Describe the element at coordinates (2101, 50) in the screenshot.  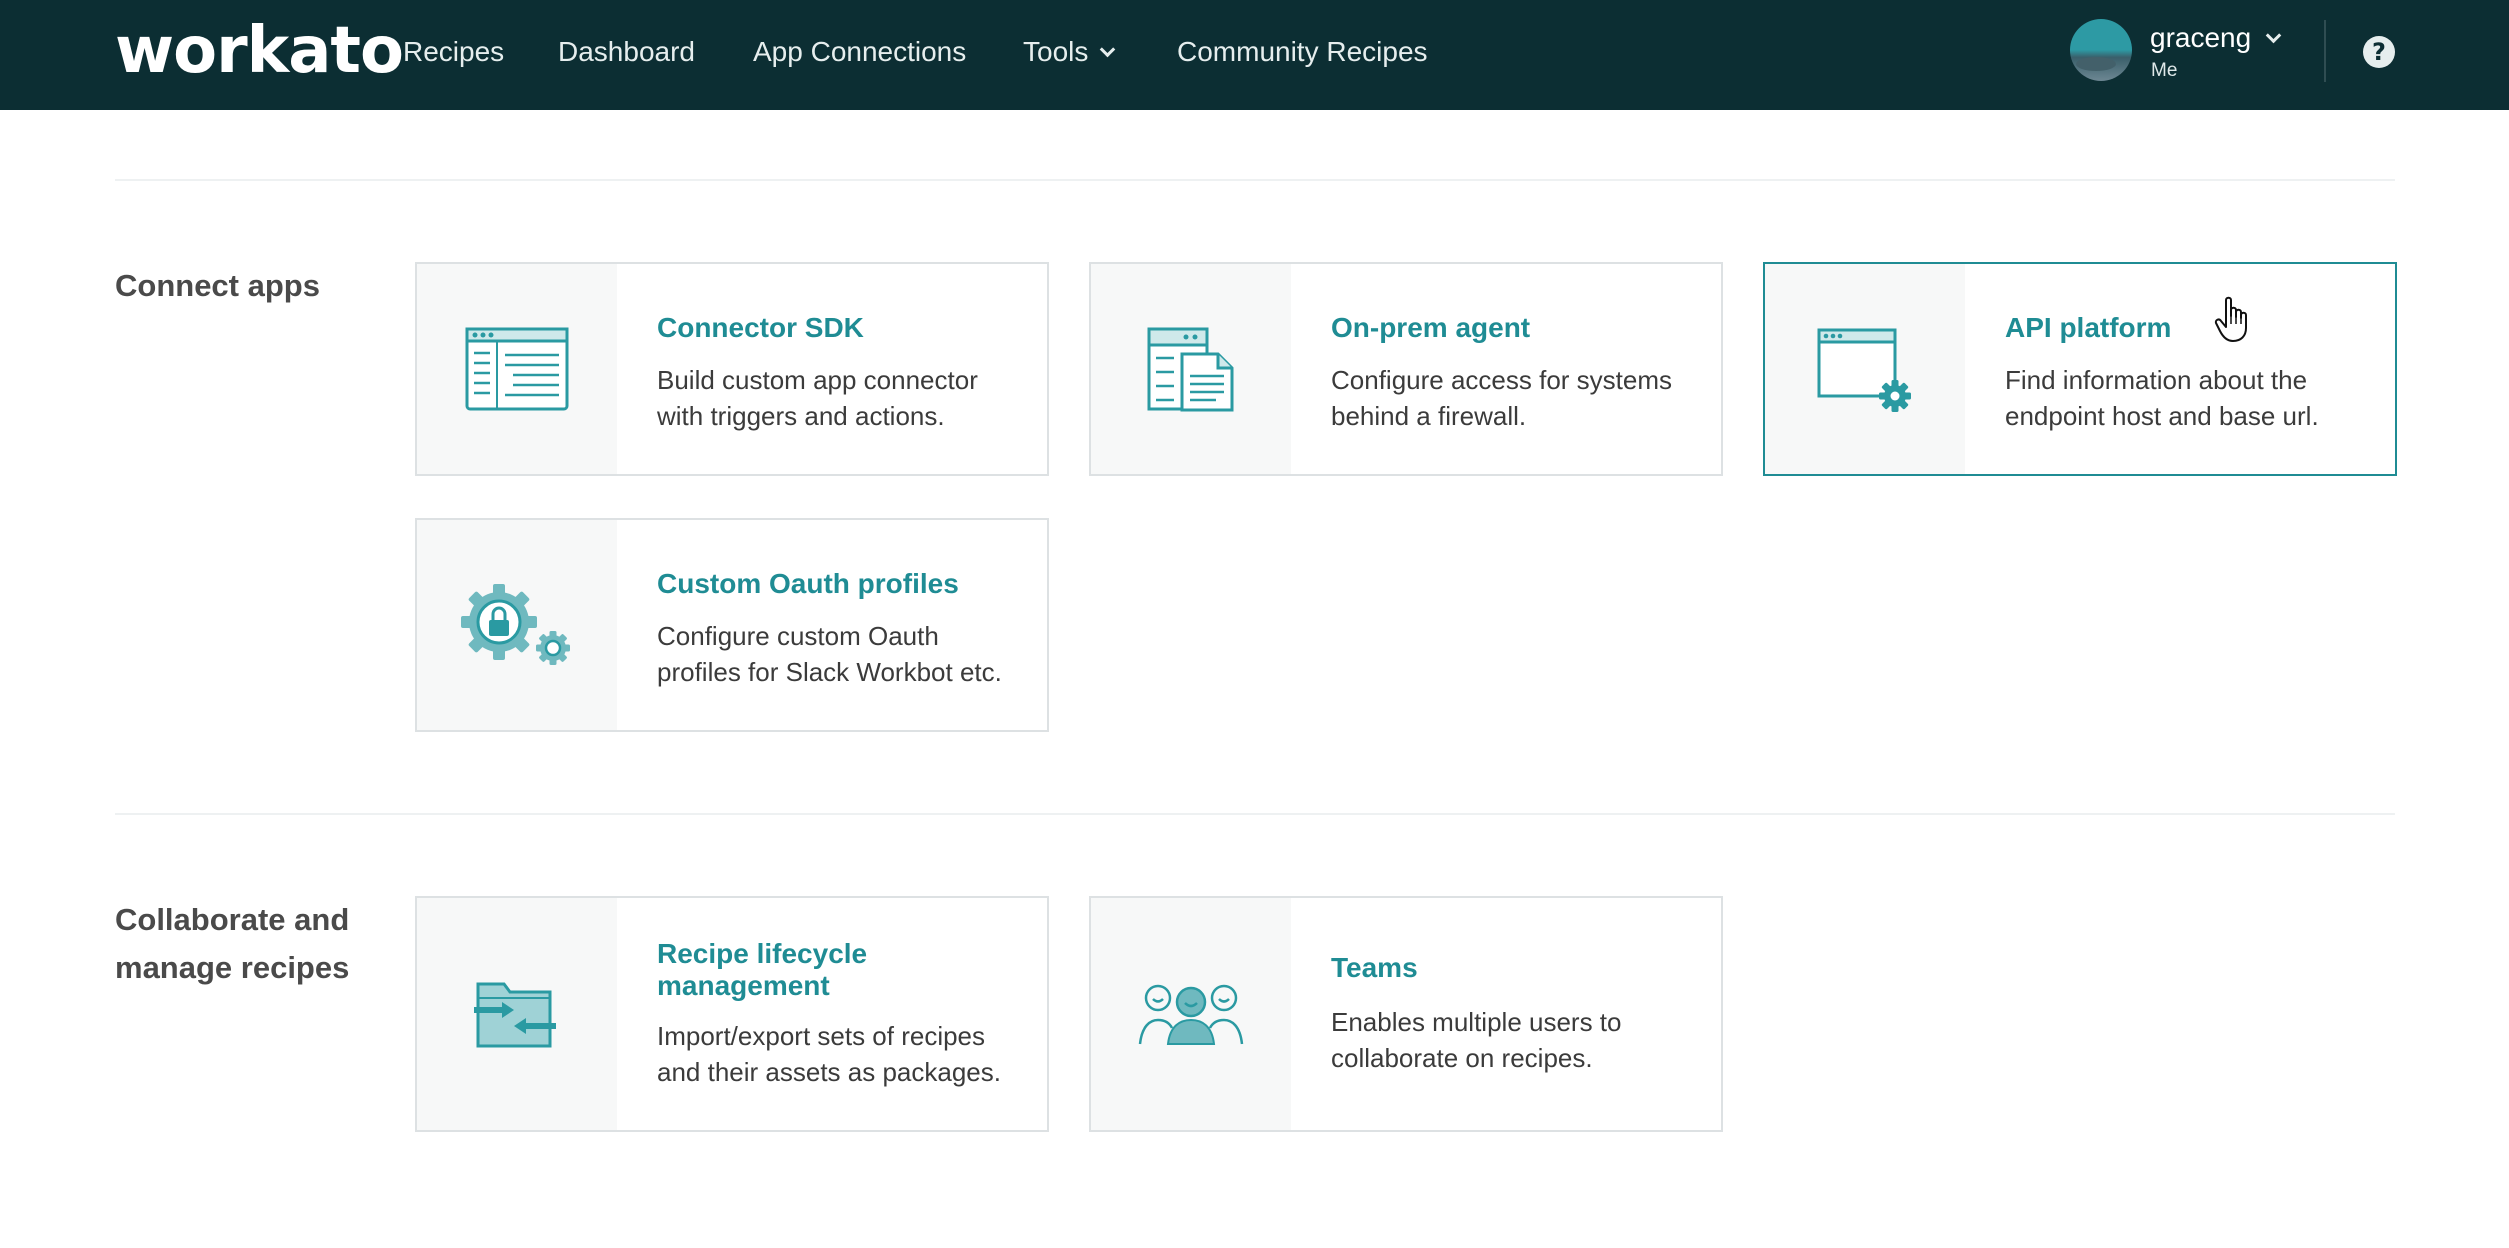
I see `user-avatar` at that location.